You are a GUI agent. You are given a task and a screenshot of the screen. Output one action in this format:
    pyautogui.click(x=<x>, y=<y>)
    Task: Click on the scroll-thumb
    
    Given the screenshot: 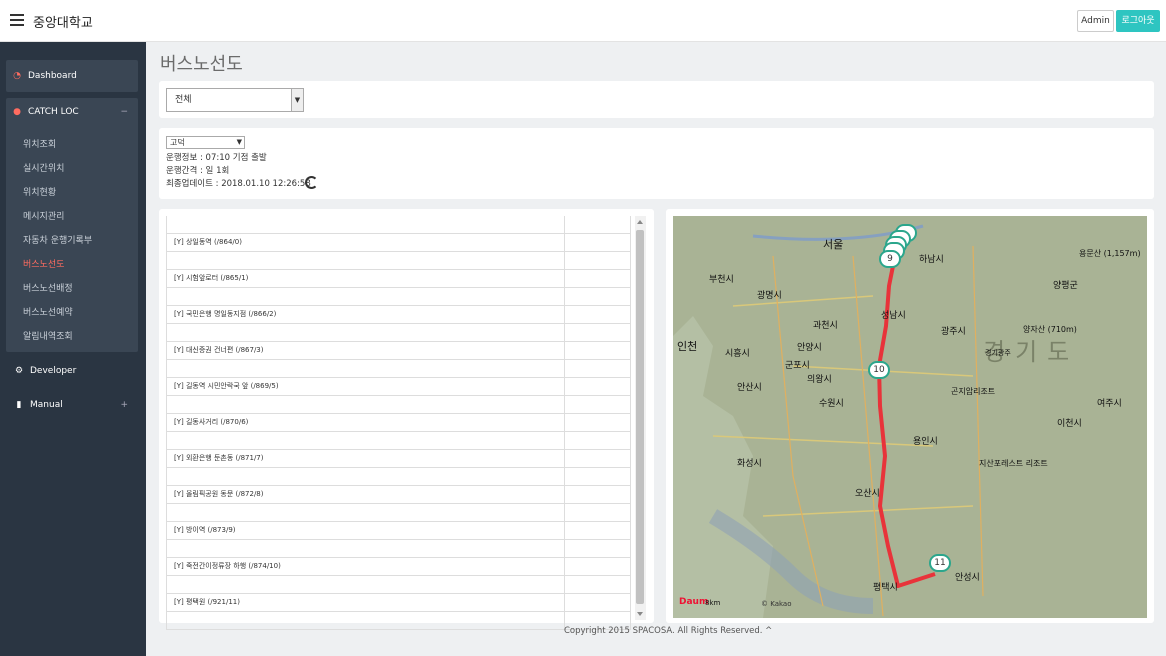 What is the action you would take?
    pyautogui.click(x=640, y=417)
    